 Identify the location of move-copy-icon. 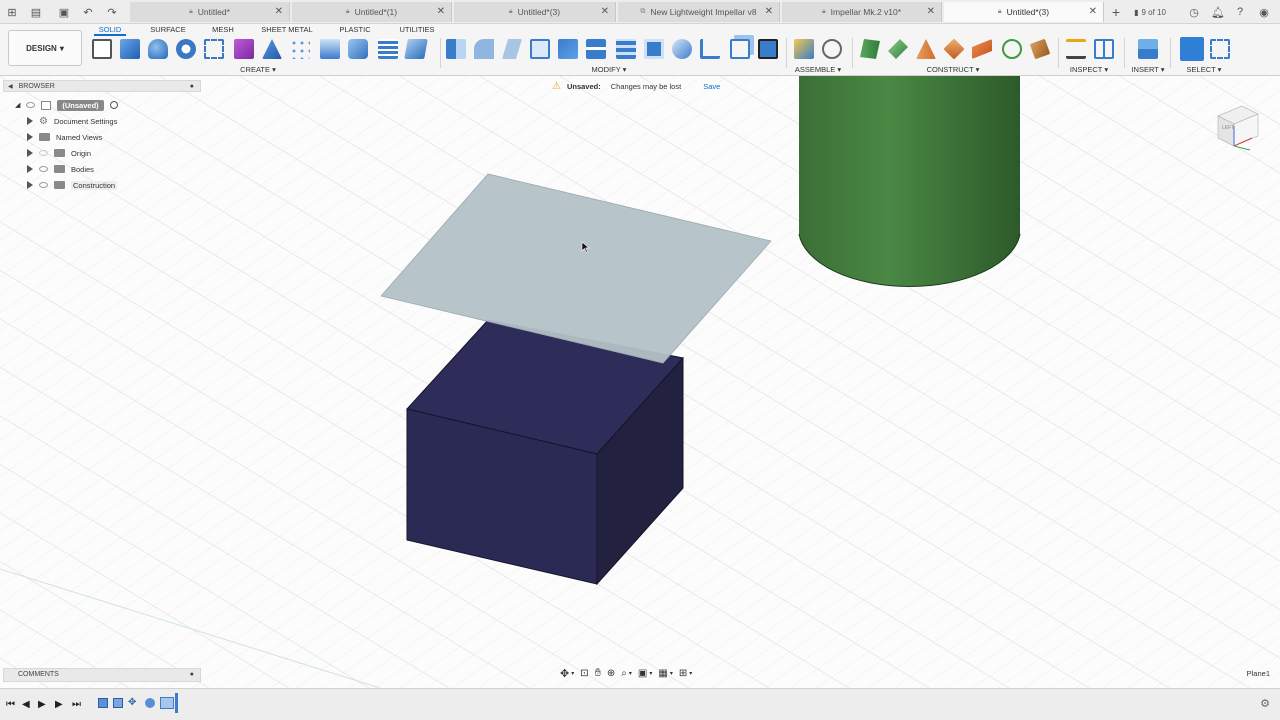
(740, 49).